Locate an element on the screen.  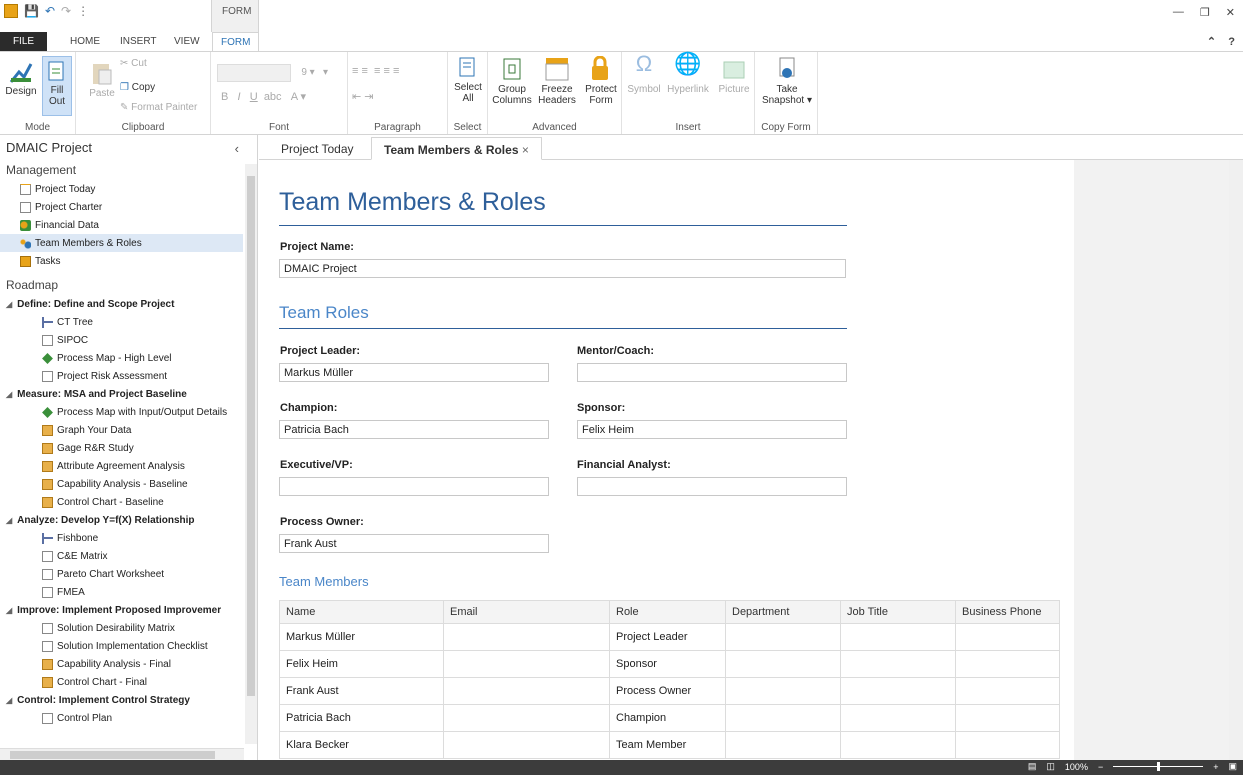
project-name-field: DMAIC Project is located at coordinates (562, 268).